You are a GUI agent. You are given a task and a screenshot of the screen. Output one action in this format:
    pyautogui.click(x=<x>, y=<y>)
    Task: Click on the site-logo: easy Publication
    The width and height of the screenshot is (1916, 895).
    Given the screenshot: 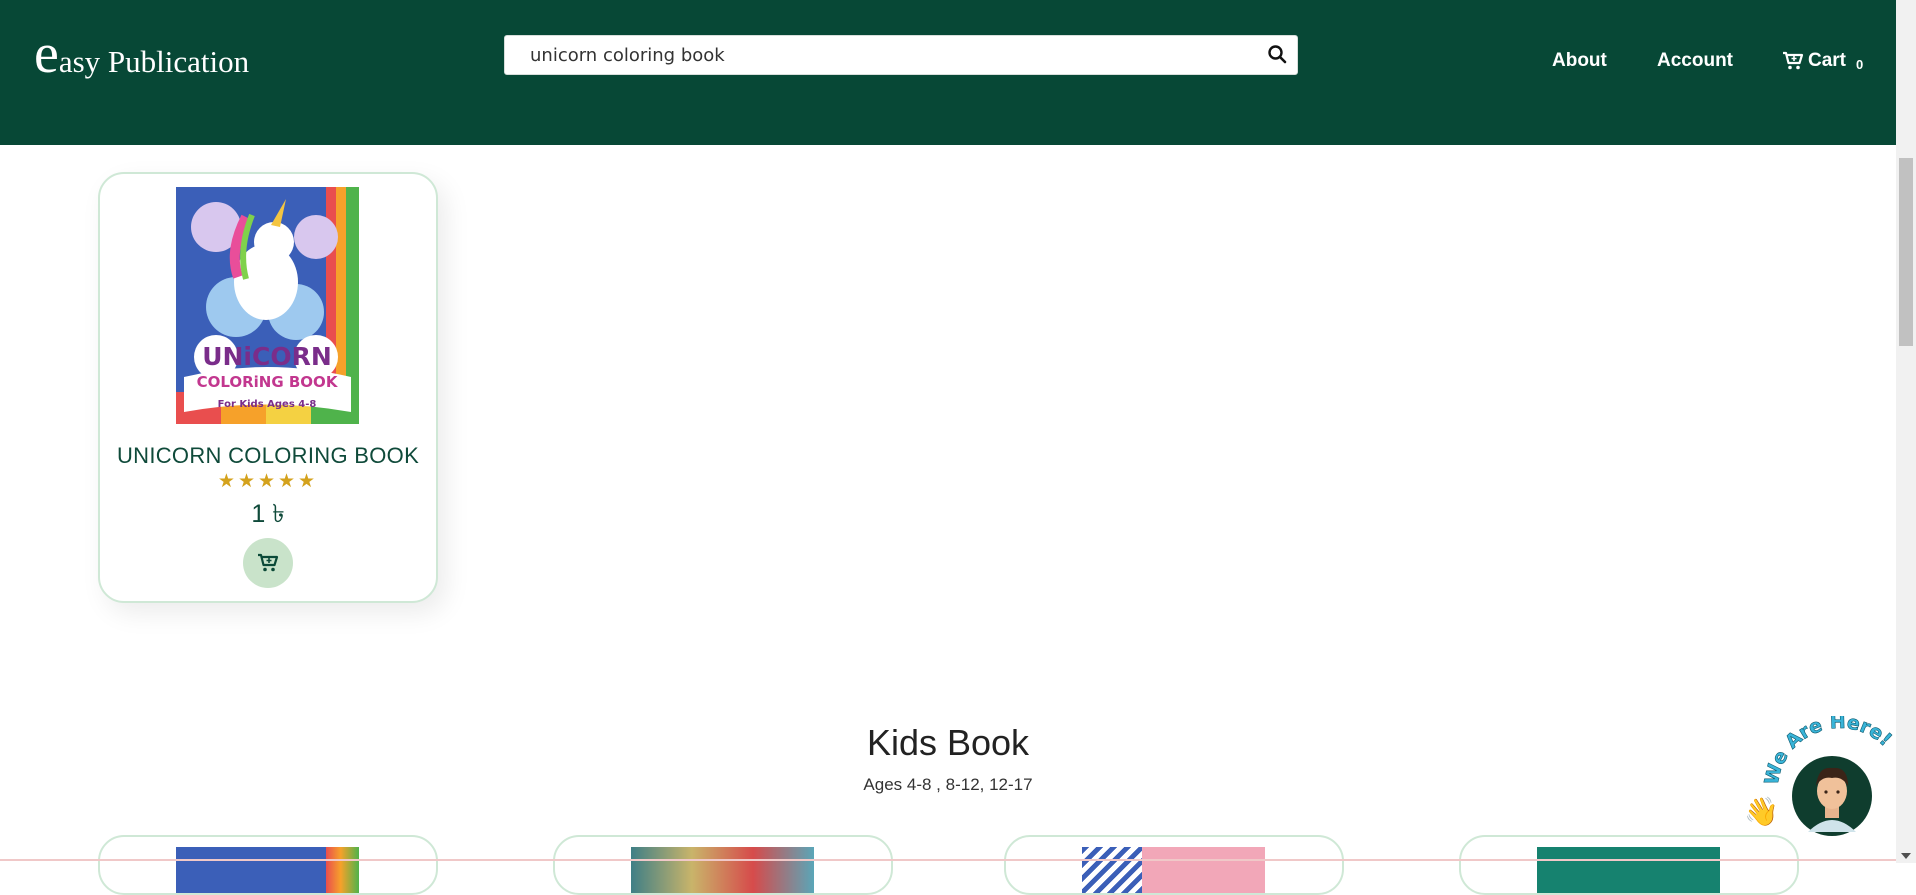 What is the action you would take?
    pyautogui.click(x=141, y=54)
    